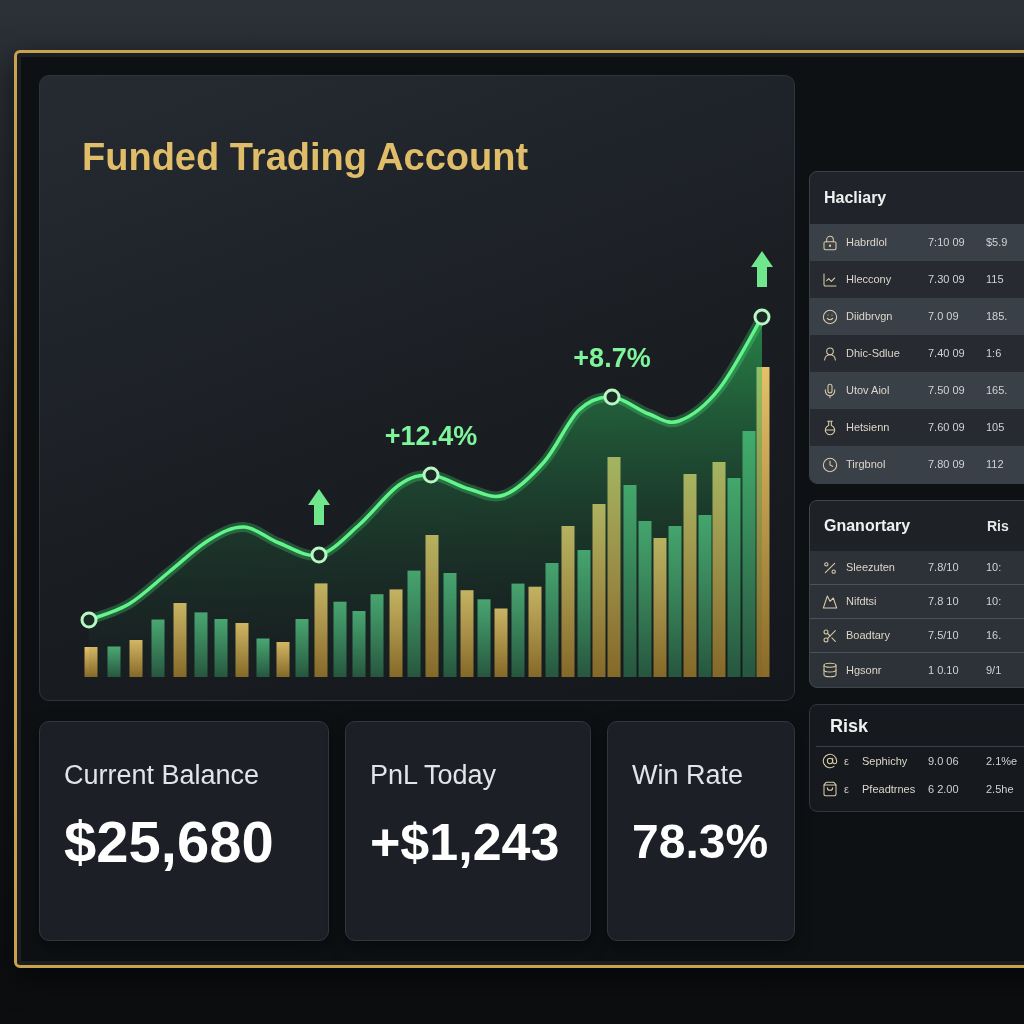  What do you see at coordinates (995, 428) in the screenshot?
I see `item-figure: 105` at bounding box center [995, 428].